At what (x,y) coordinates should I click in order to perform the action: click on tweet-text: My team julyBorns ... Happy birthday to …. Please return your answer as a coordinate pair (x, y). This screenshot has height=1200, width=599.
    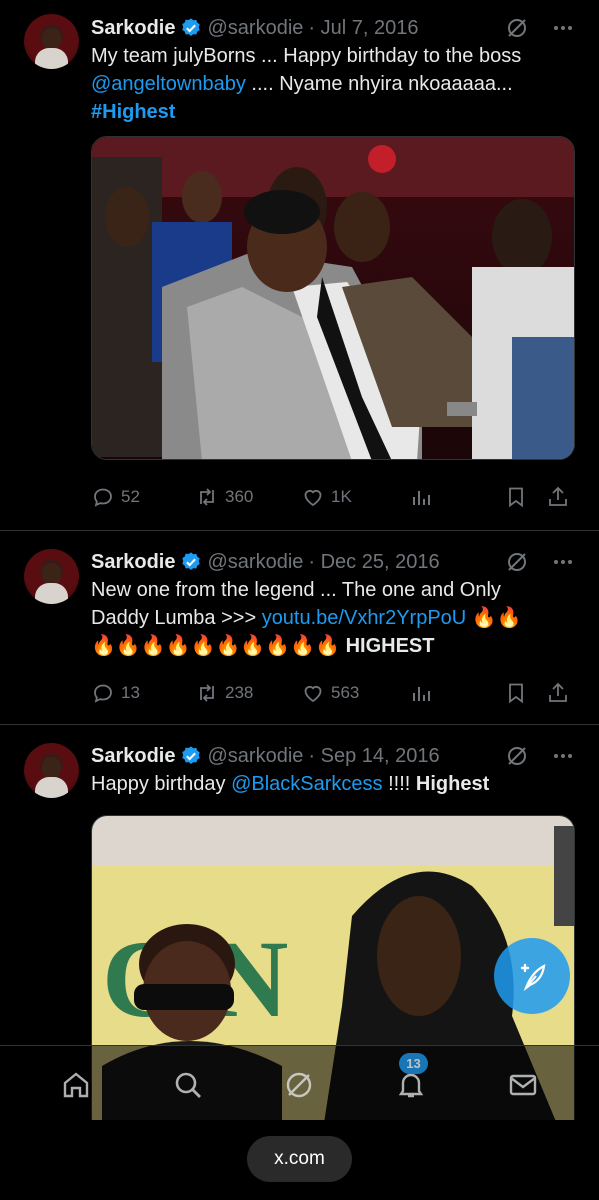
    Looking at the image, I should click on (331, 84).